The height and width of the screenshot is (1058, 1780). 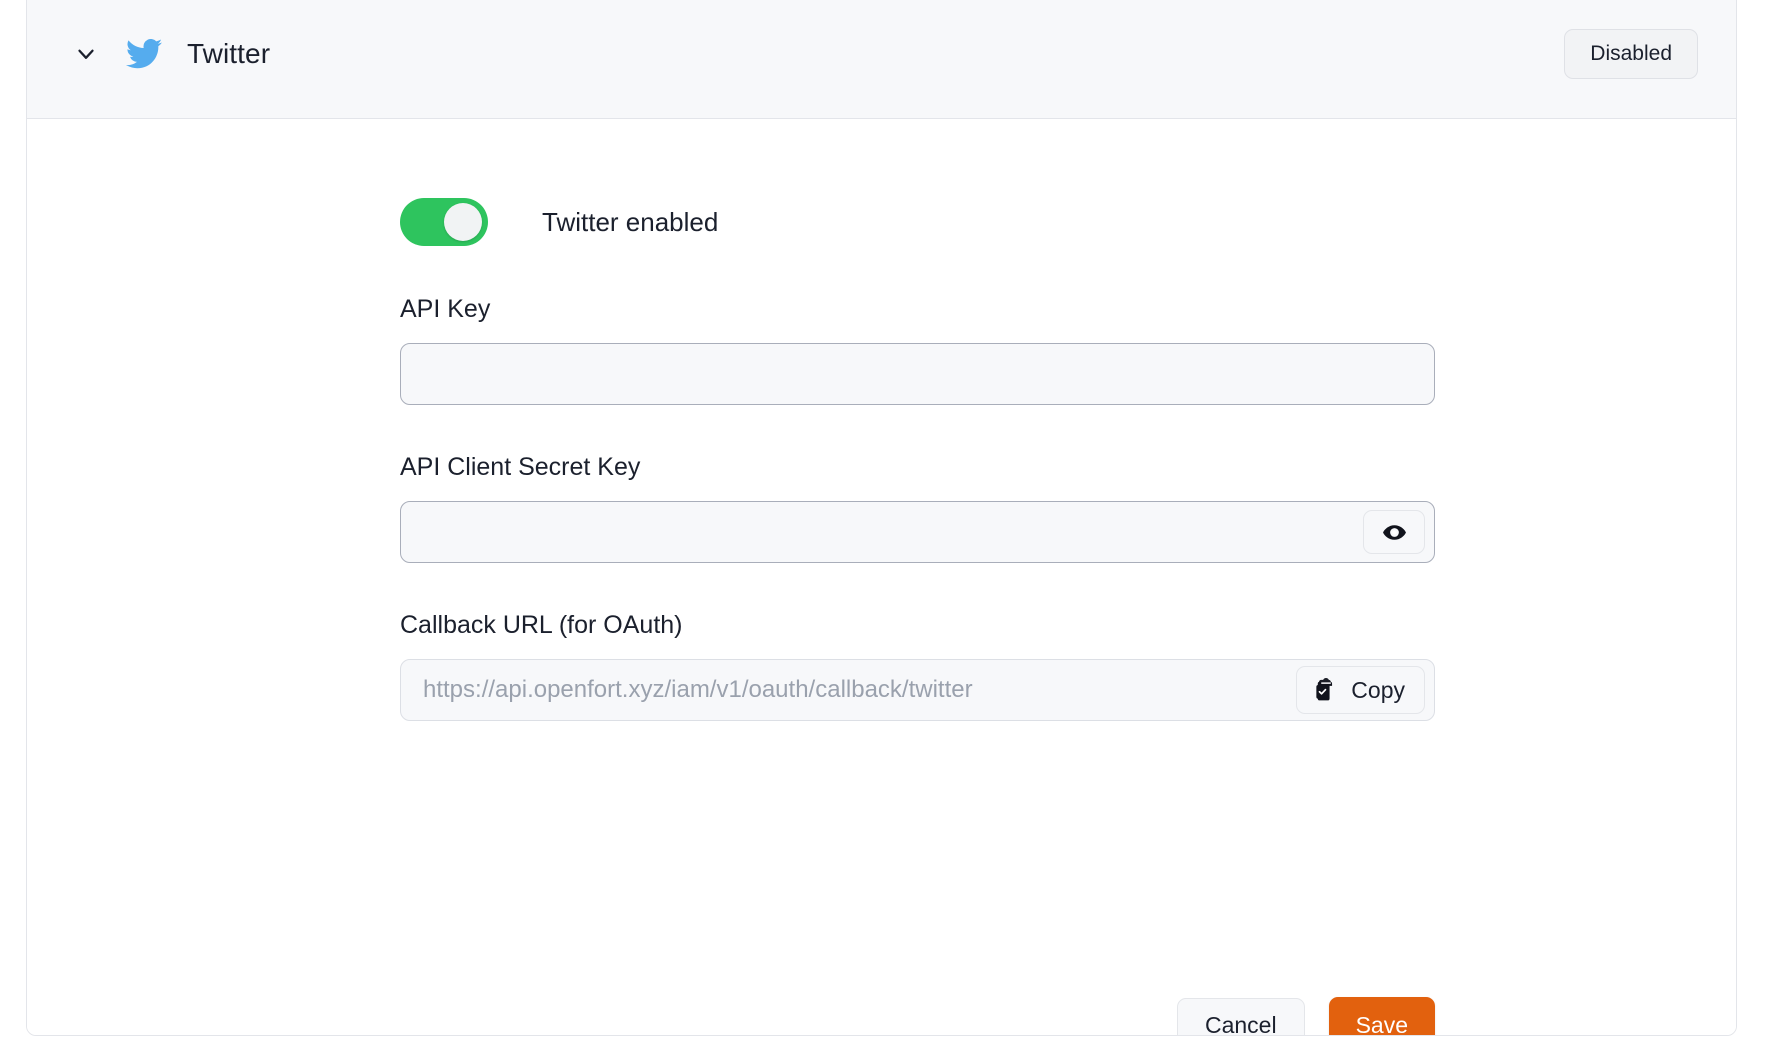 I want to click on copy-callback-url-button: Copy, so click(x=1360, y=690).